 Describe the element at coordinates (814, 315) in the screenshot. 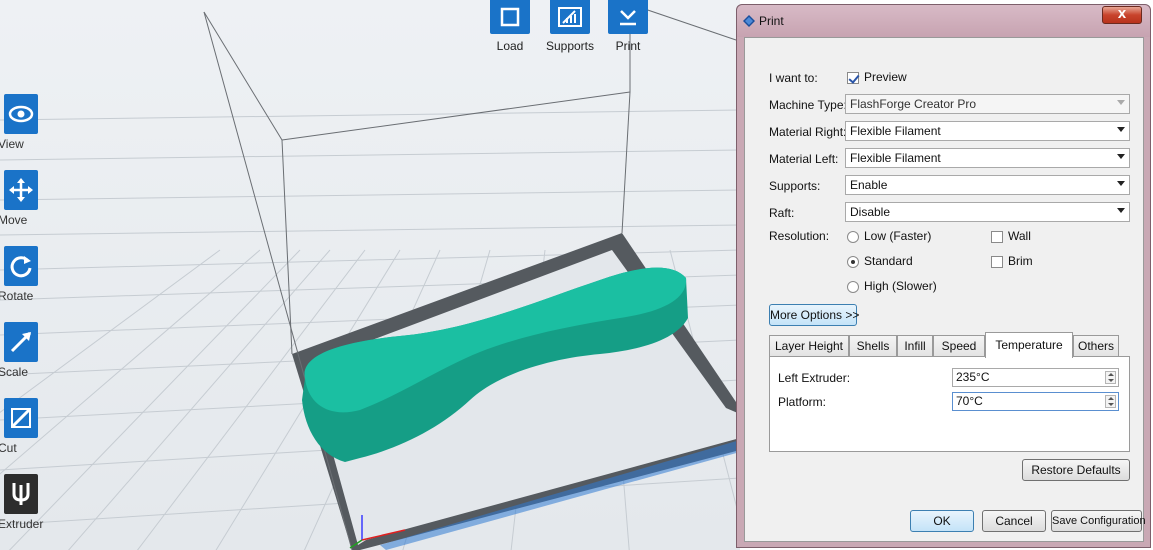

I see `more-options-button: More Options >>` at that location.